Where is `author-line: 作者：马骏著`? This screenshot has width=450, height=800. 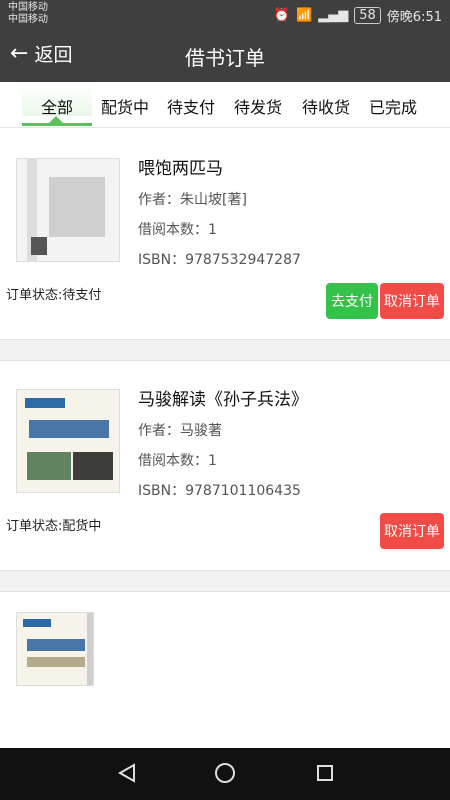 author-line: 作者：马骏著 is located at coordinates (180, 431).